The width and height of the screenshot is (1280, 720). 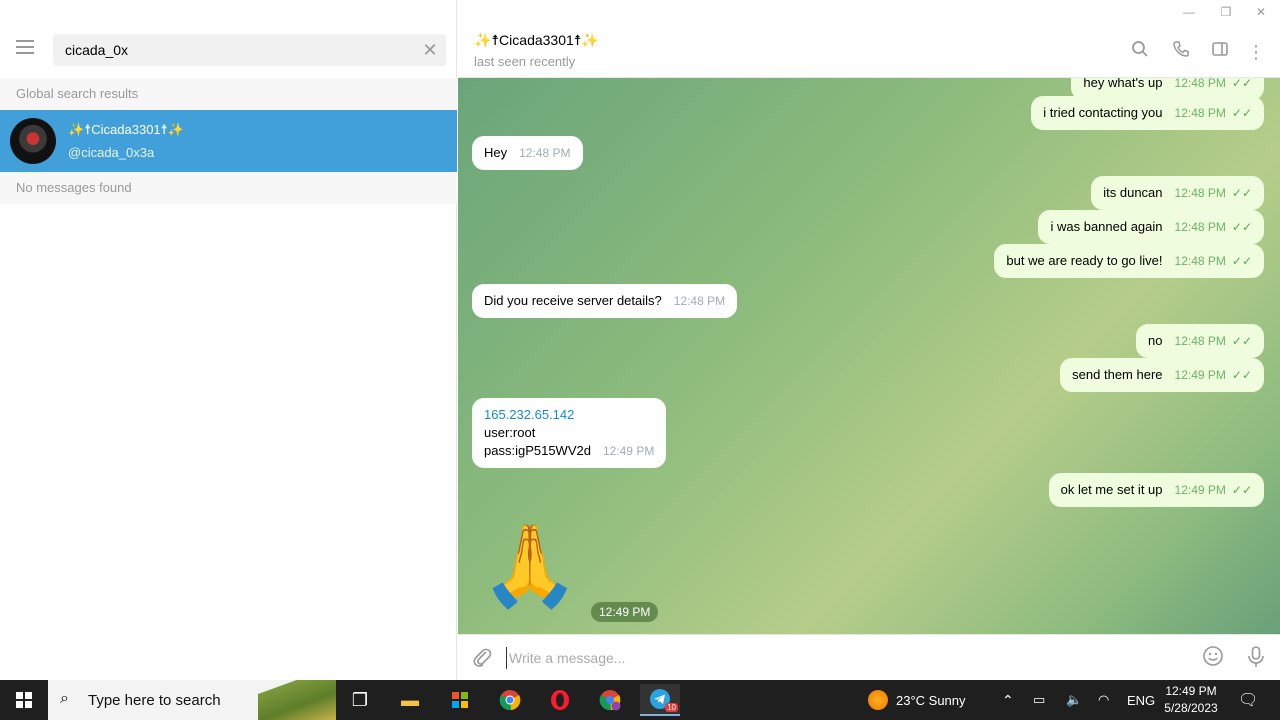 What do you see at coordinates (510, 700) in the screenshot?
I see `chrome-icon` at bounding box center [510, 700].